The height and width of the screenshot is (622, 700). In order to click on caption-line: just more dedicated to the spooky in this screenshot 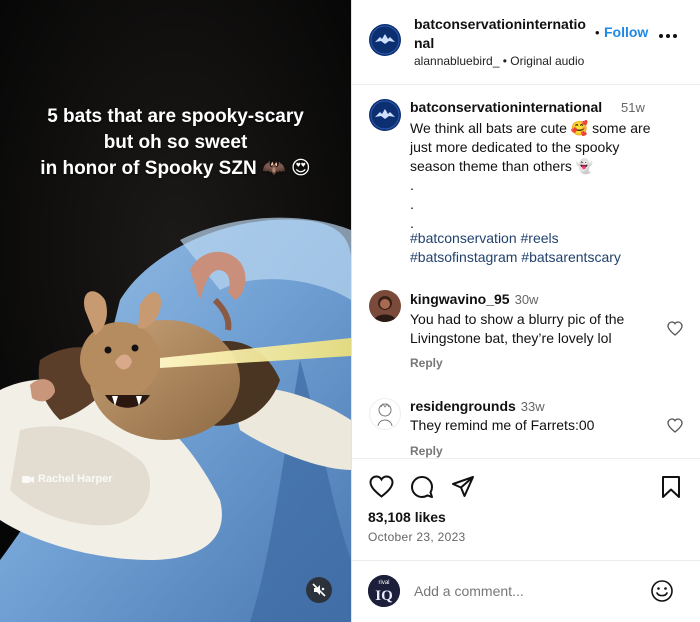, I will do `click(515, 147)`.